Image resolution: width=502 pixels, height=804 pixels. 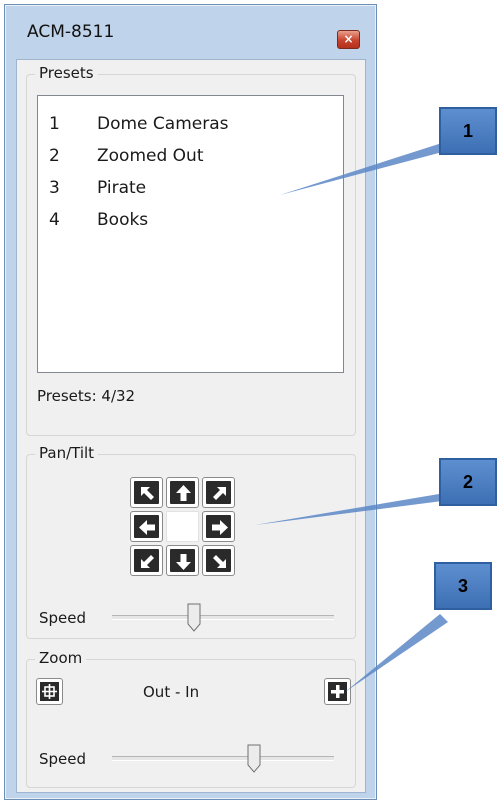 I want to click on callout-2: 2, so click(x=468, y=482).